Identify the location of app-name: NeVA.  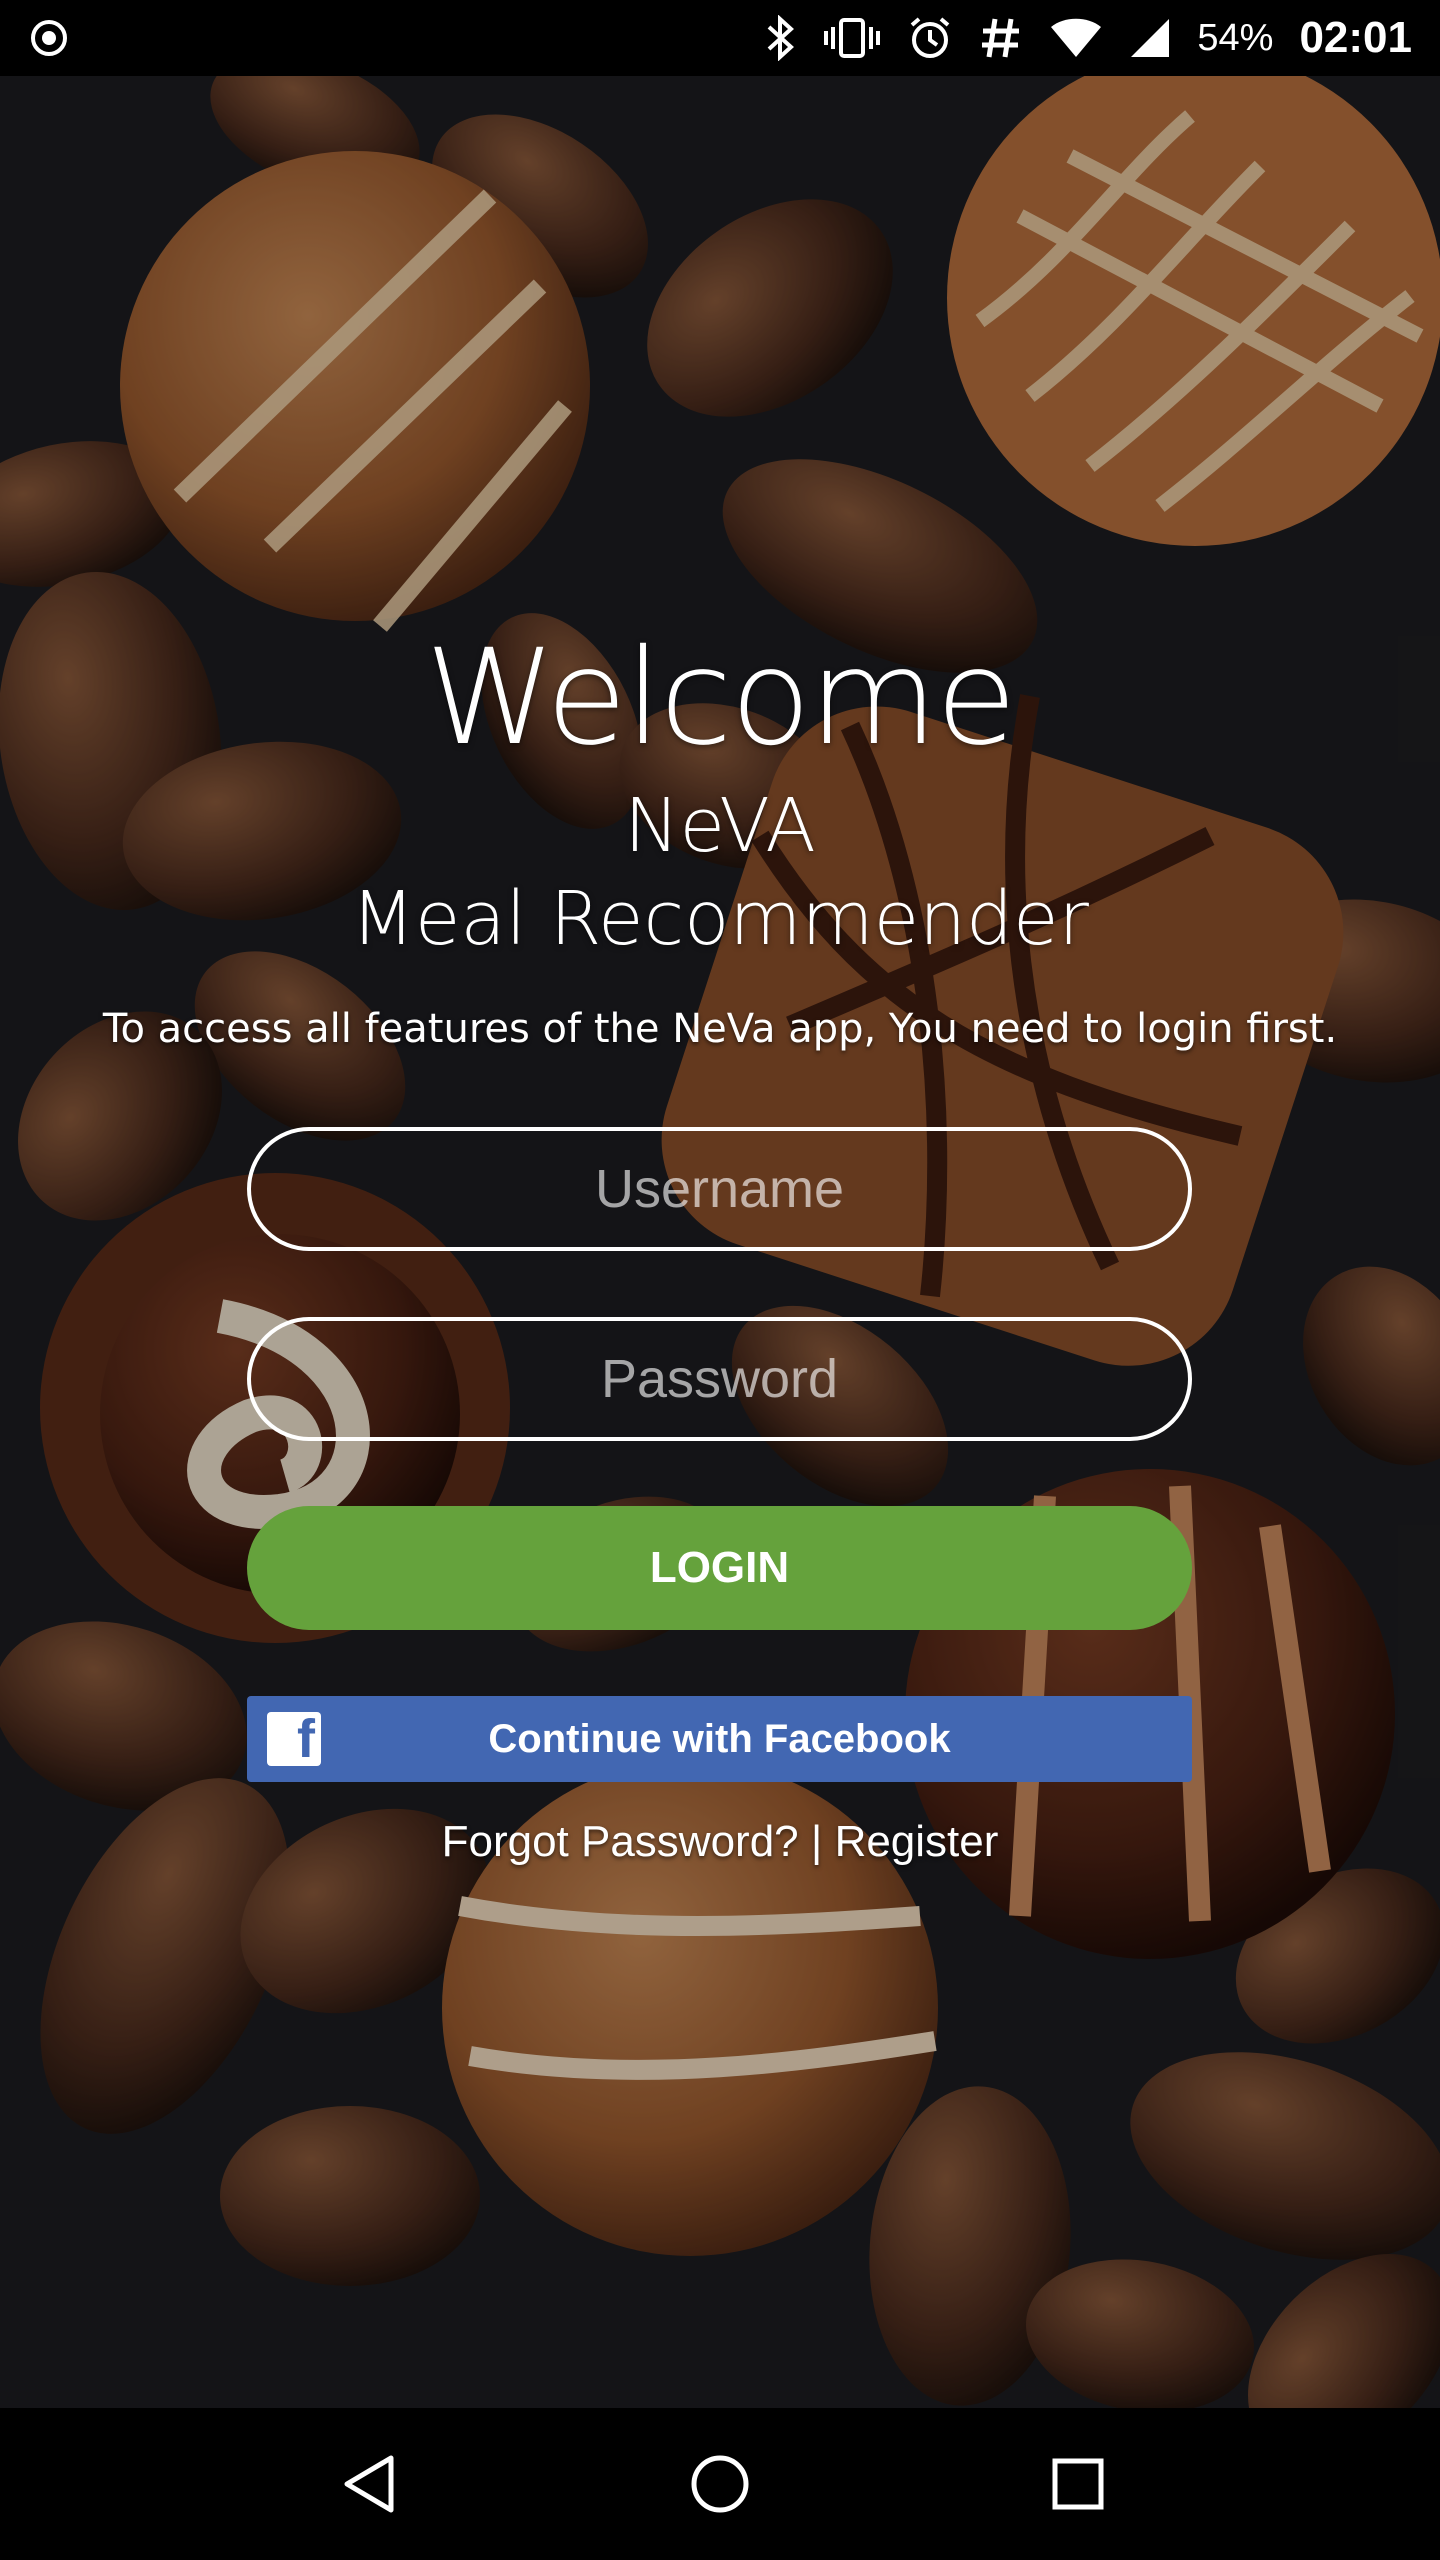
(720, 826).